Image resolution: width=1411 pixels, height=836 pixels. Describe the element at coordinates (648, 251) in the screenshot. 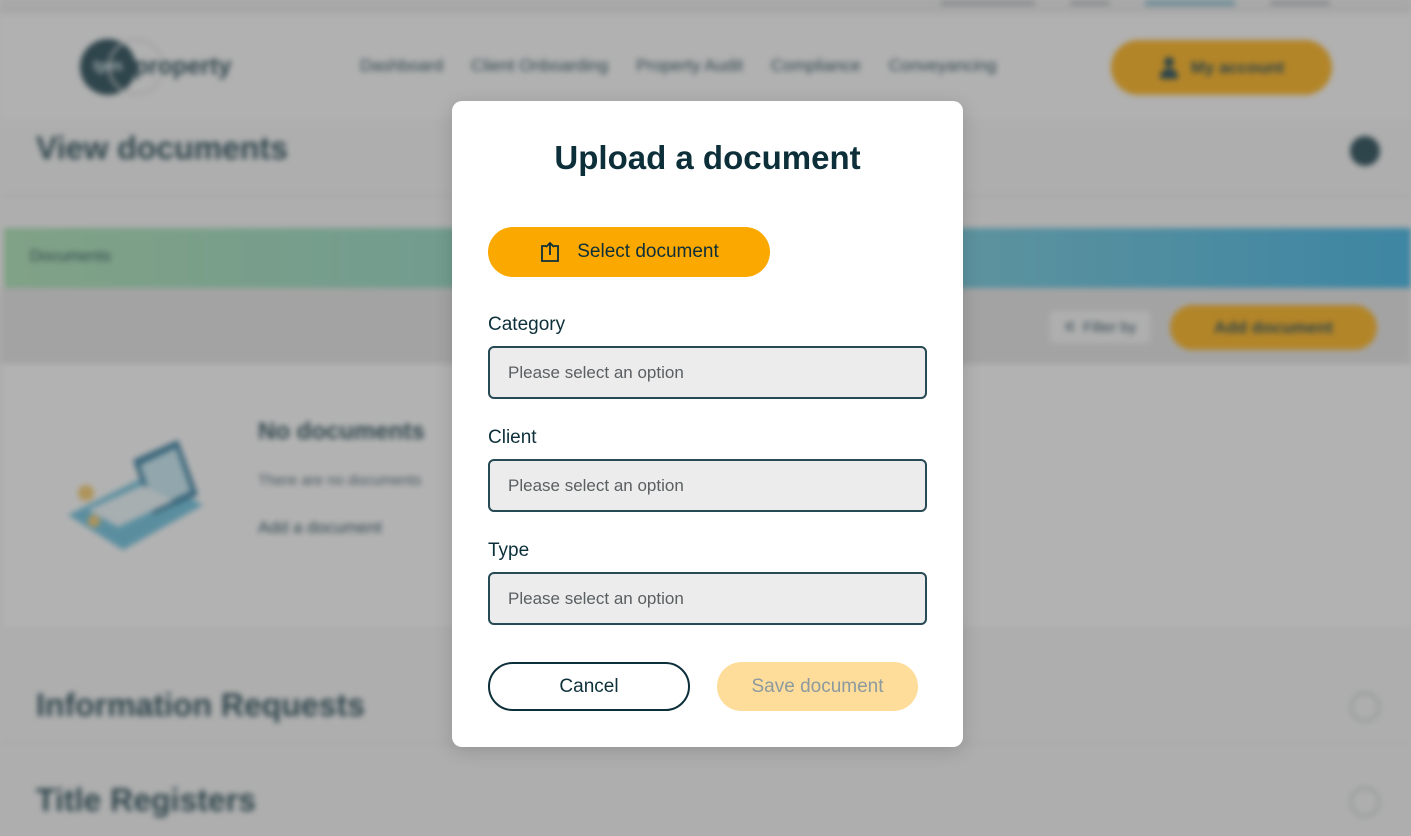

I see `select-document-label: Select document` at that location.